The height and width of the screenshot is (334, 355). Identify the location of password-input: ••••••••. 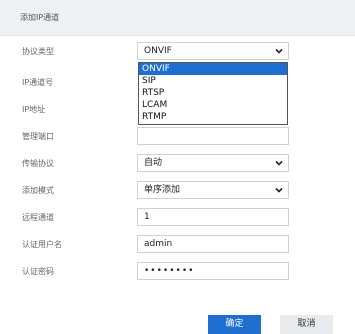
(213, 271).